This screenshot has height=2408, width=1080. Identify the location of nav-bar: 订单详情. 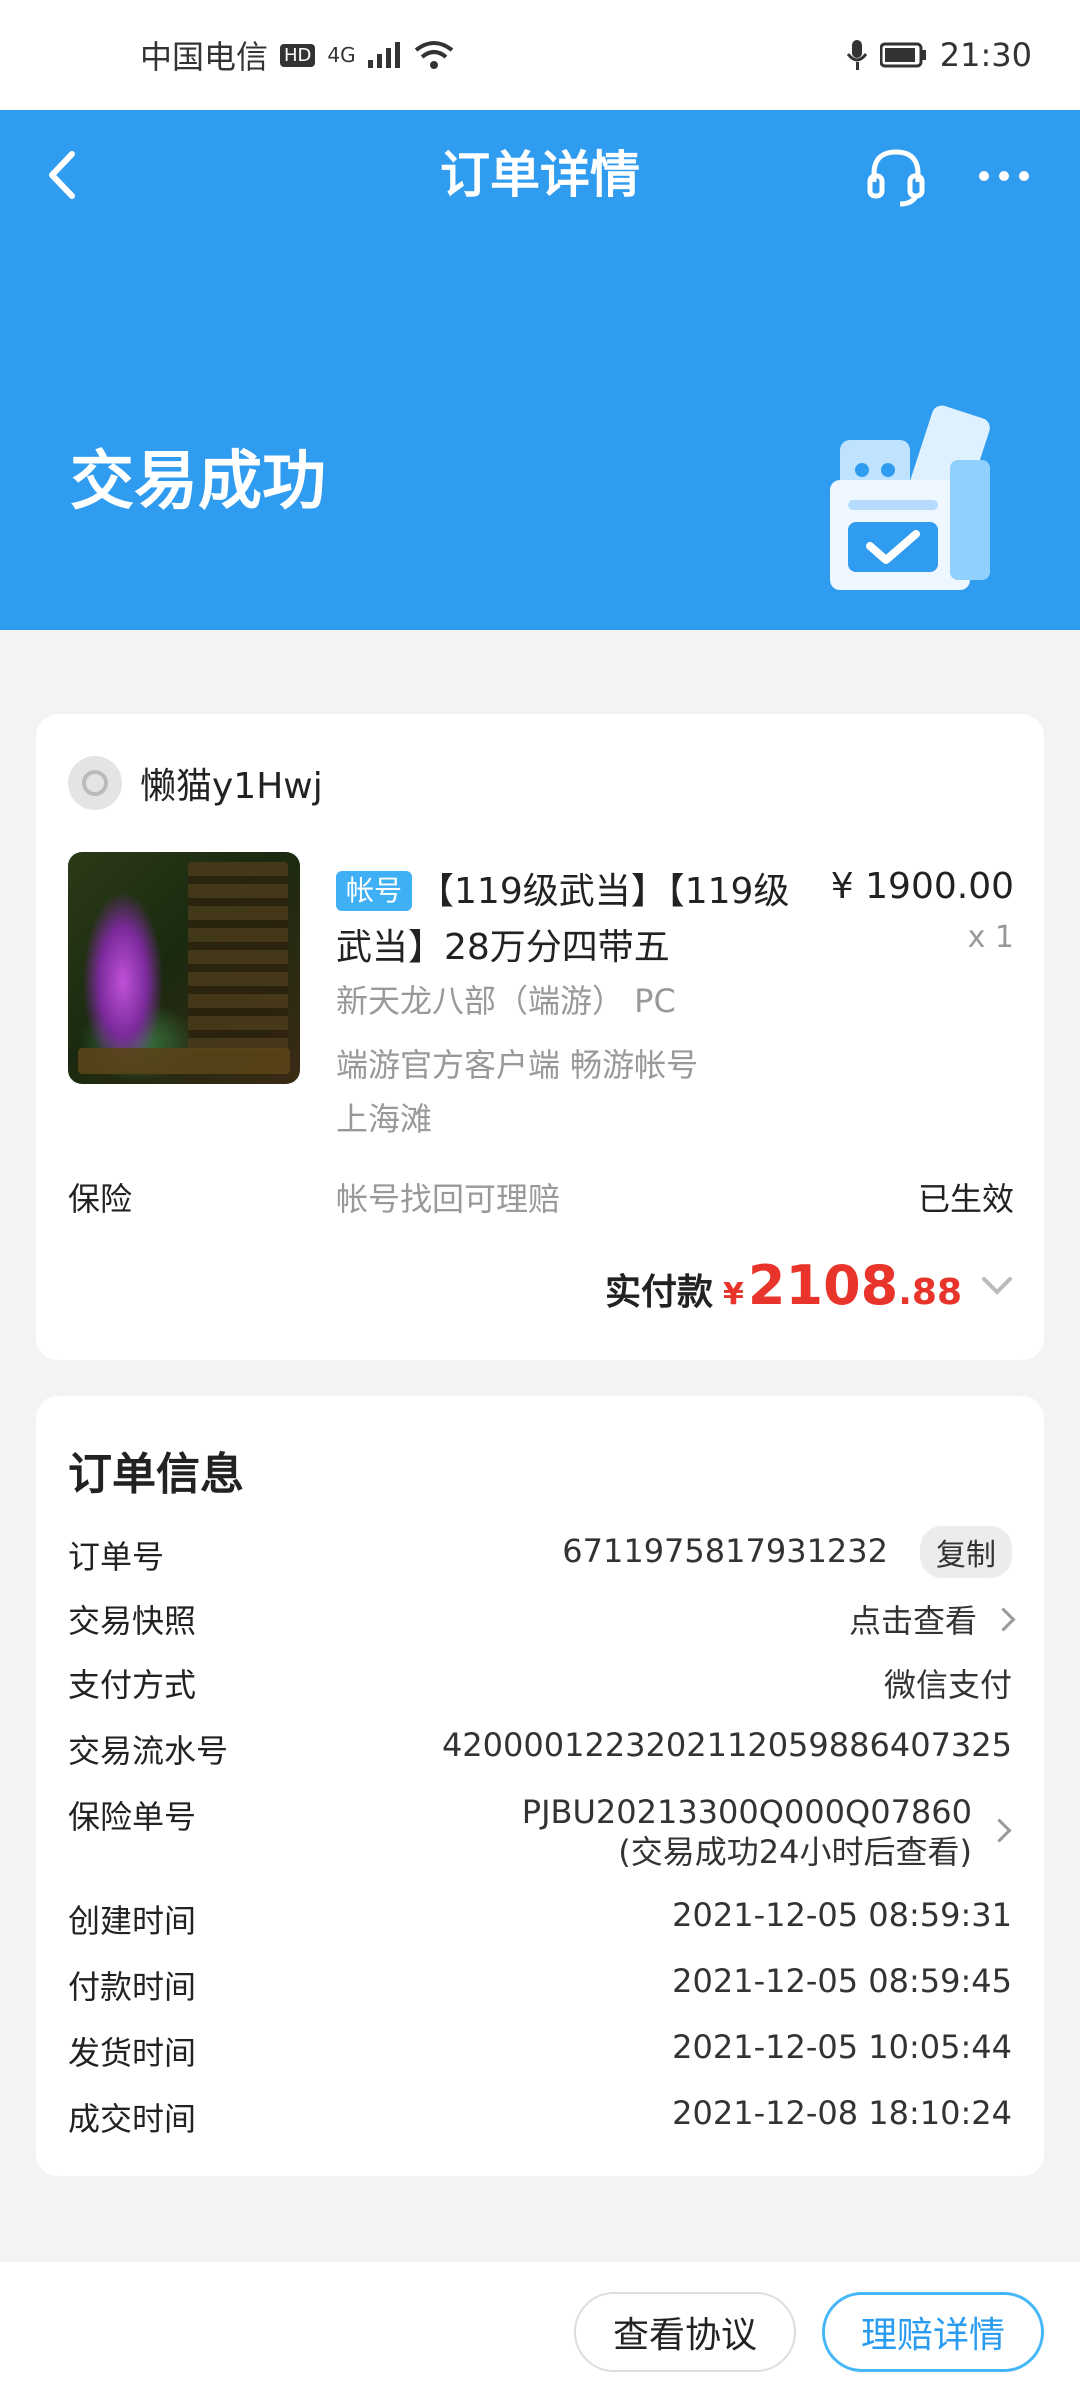
(540, 175).